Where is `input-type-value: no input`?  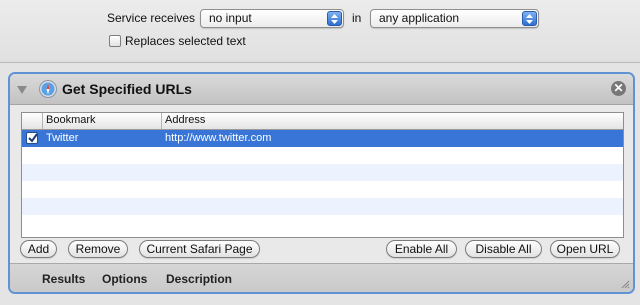
input-type-value: no input is located at coordinates (230, 18).